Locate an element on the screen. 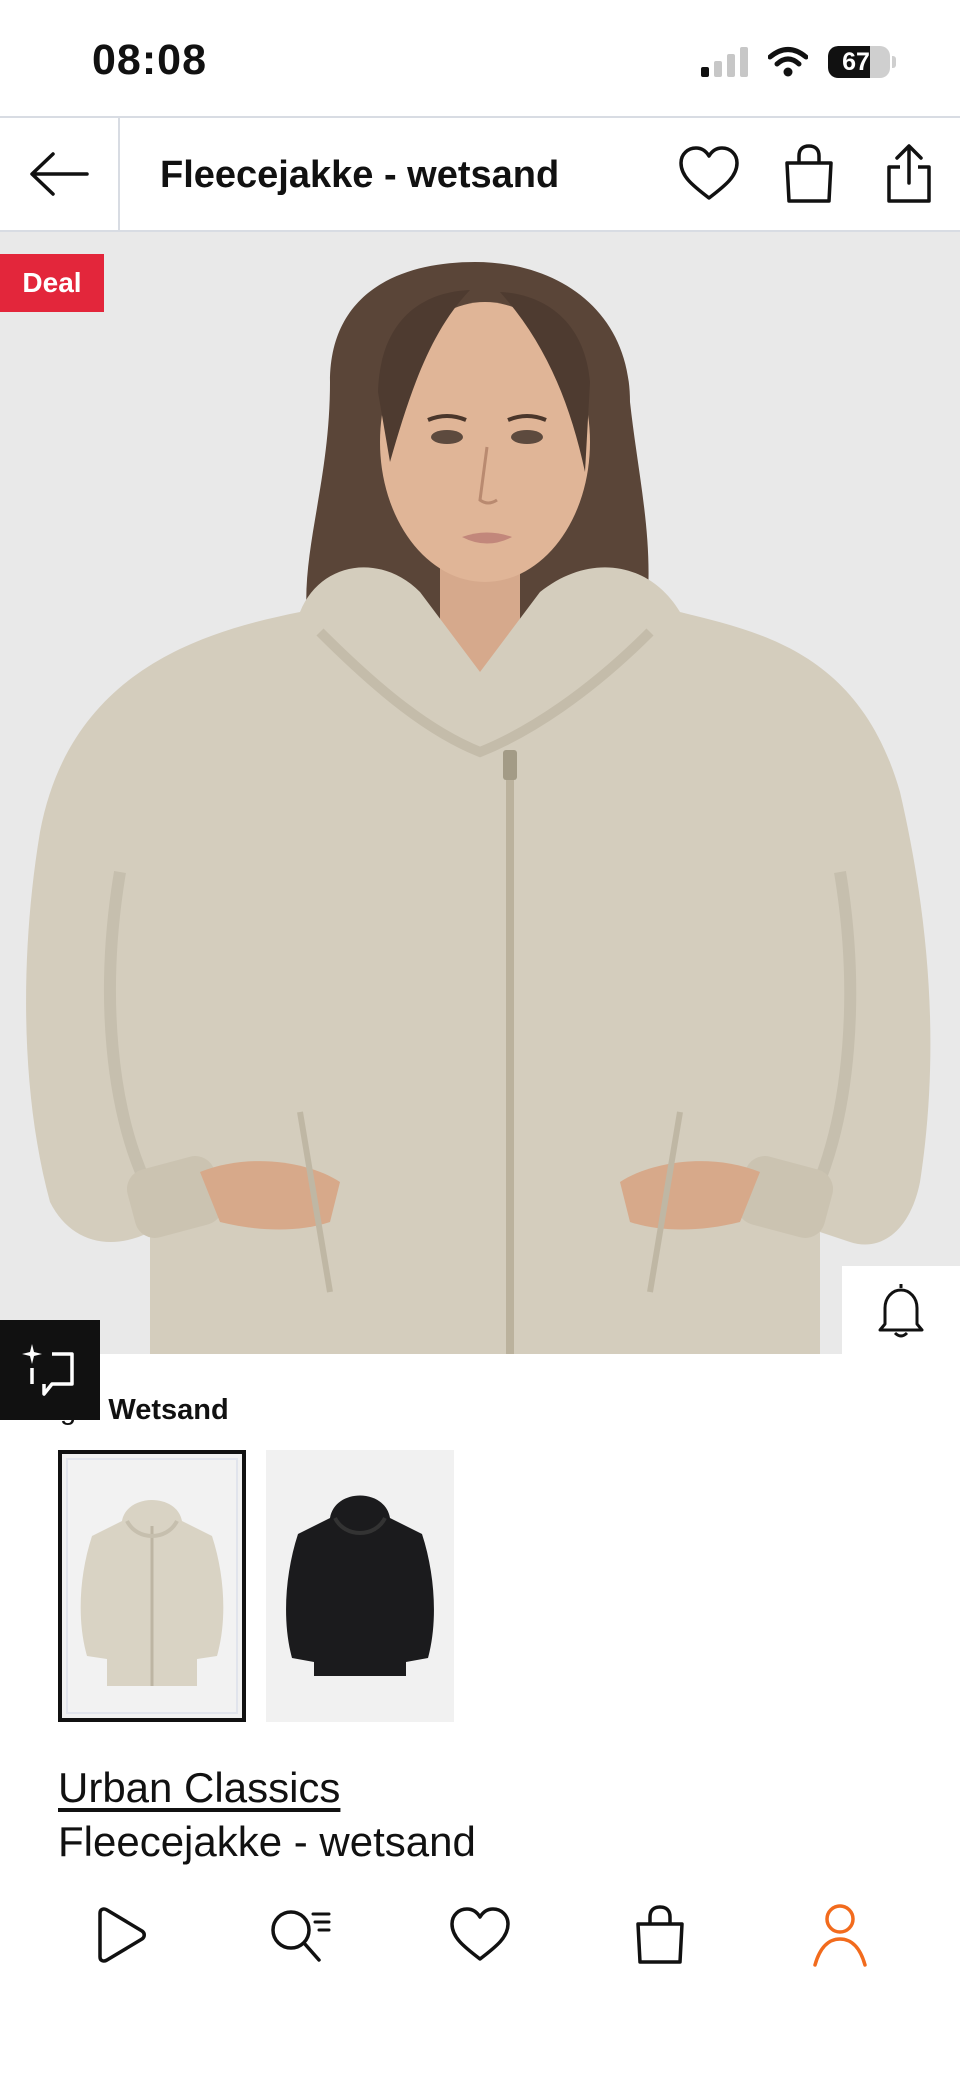 The height and width of the screenshot is (2078, 960). back-arrow-icon is located at coordinates (59, 174).